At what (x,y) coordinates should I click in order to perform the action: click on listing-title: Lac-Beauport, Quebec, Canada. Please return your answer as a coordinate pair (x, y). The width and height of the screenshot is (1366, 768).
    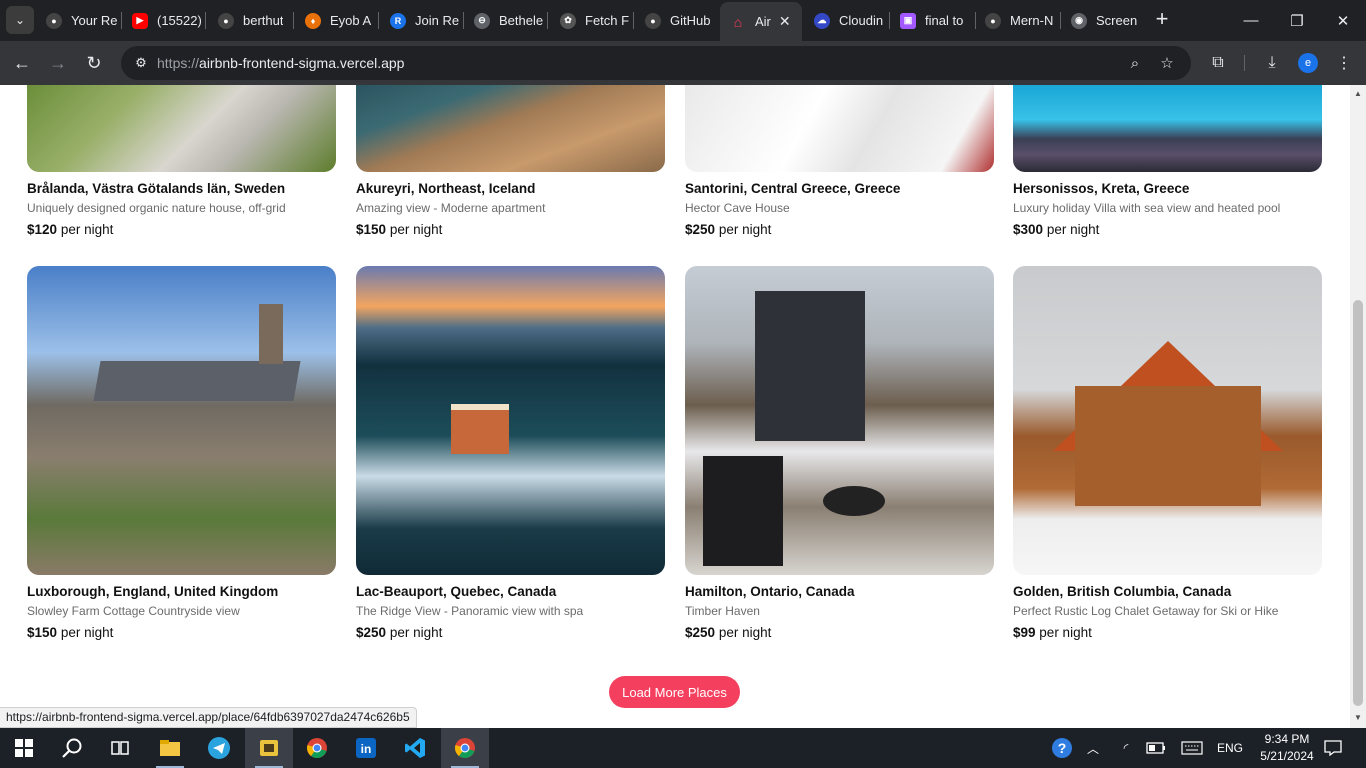
    Looking at the image, I should click on (456, 591).